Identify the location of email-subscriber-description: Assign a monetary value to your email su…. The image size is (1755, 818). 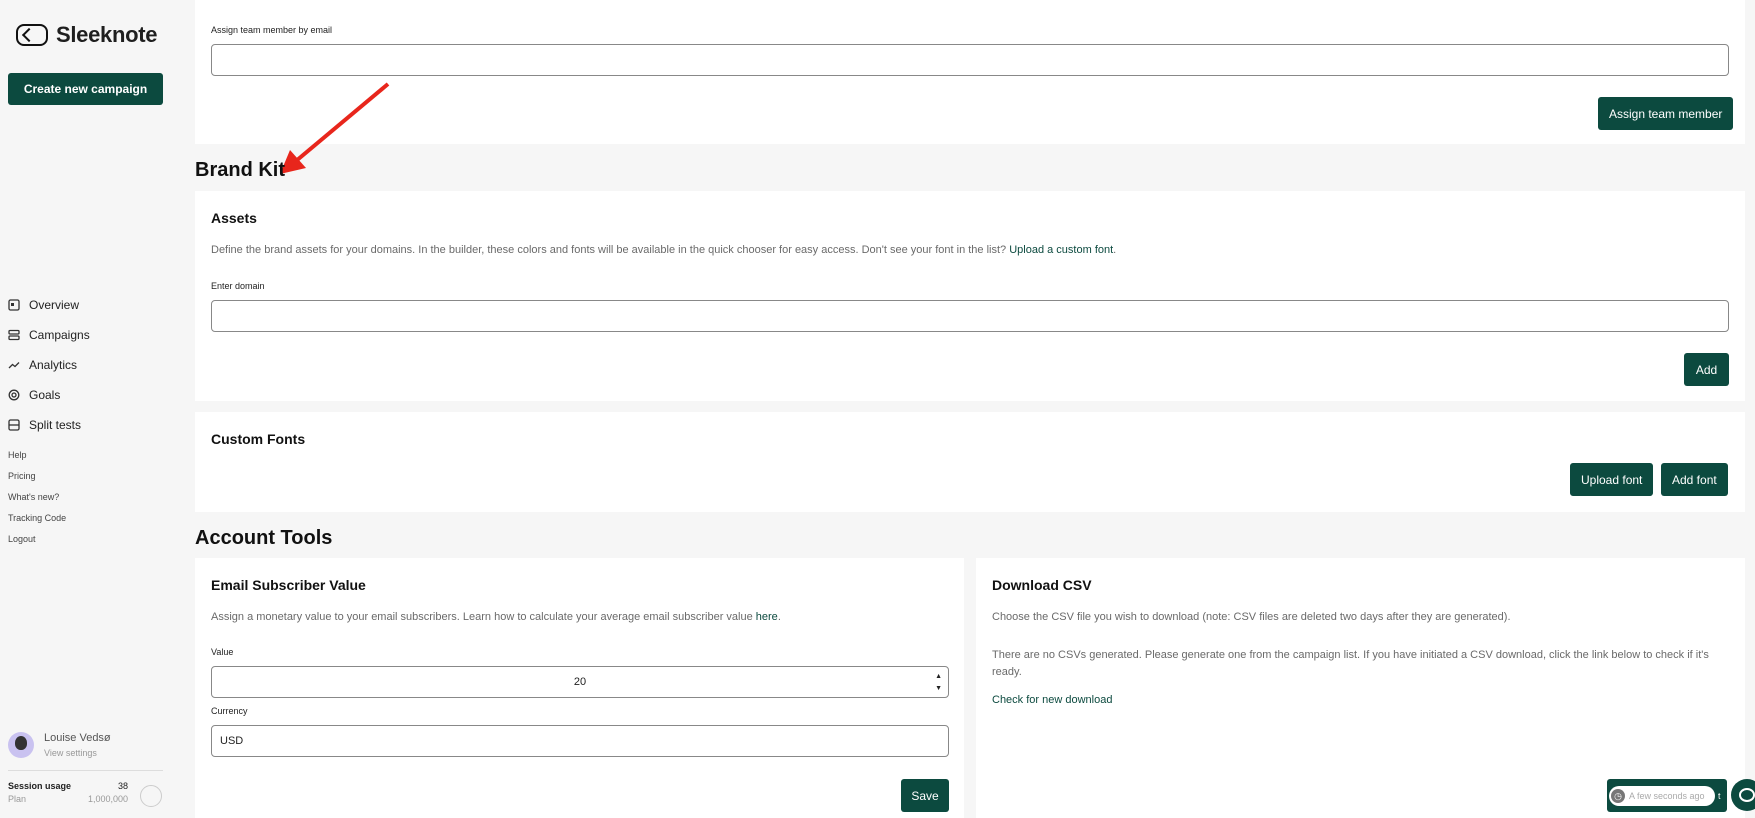
(496, 617).